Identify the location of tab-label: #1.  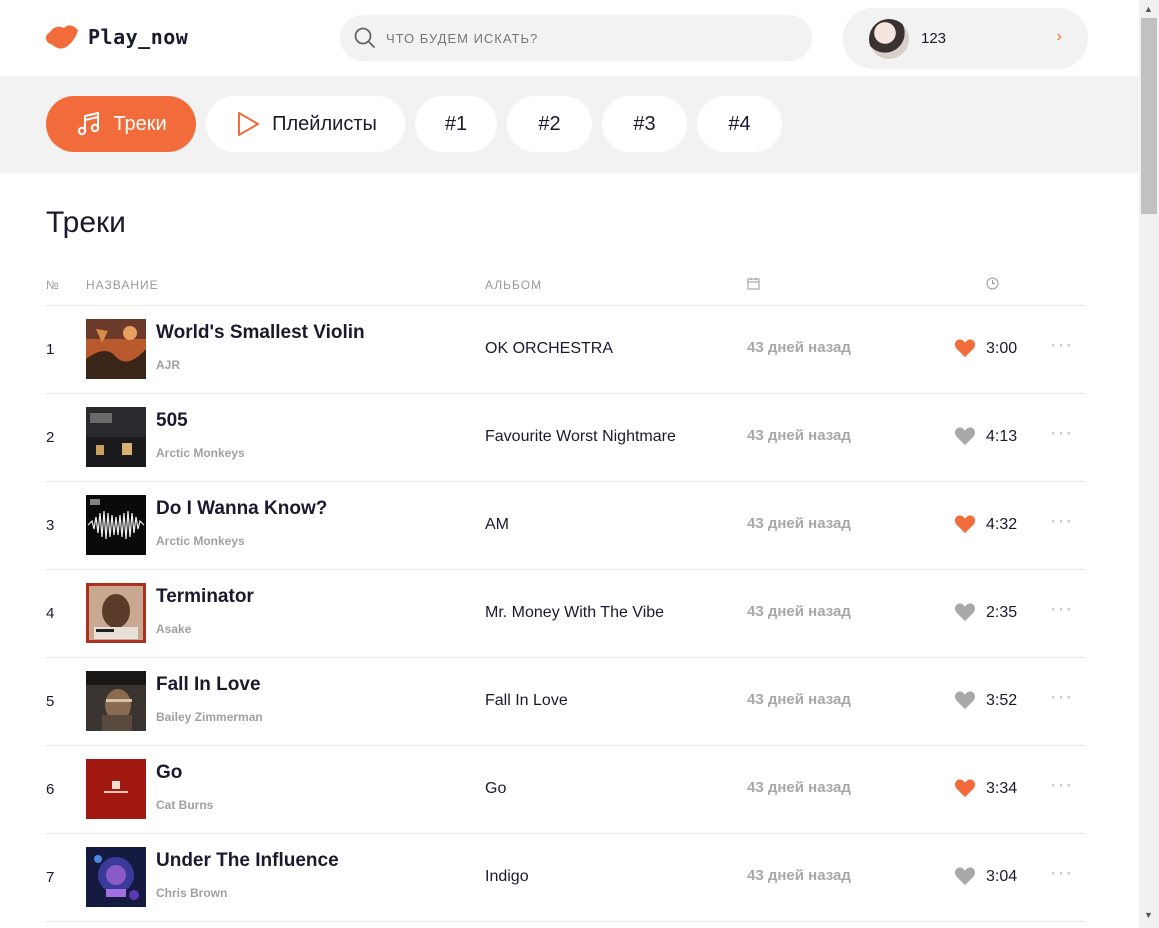
(456, 123).